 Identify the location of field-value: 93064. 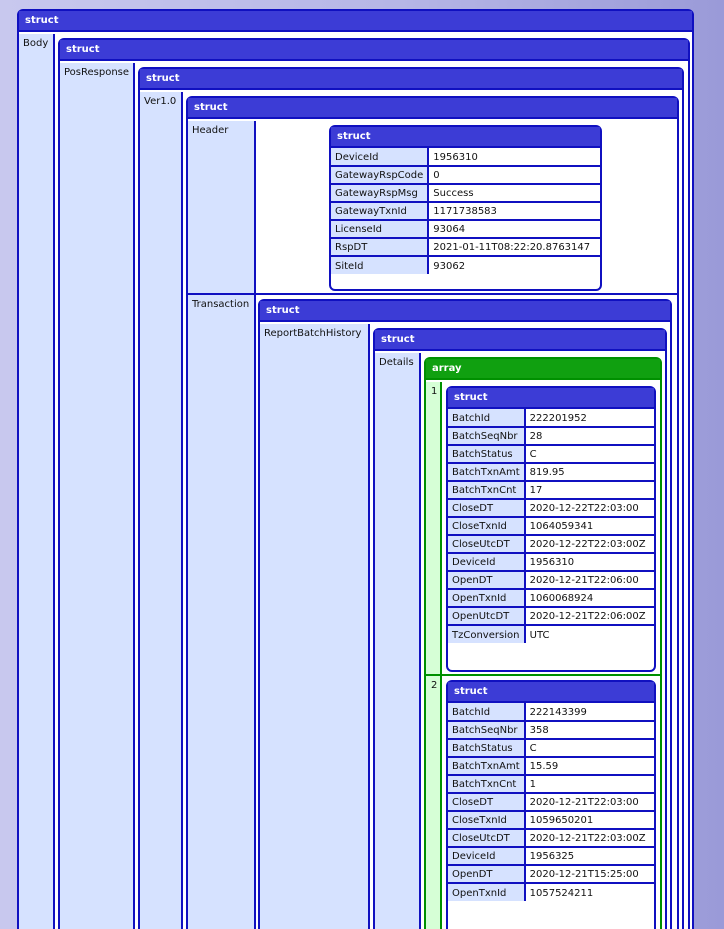
(514, 229).